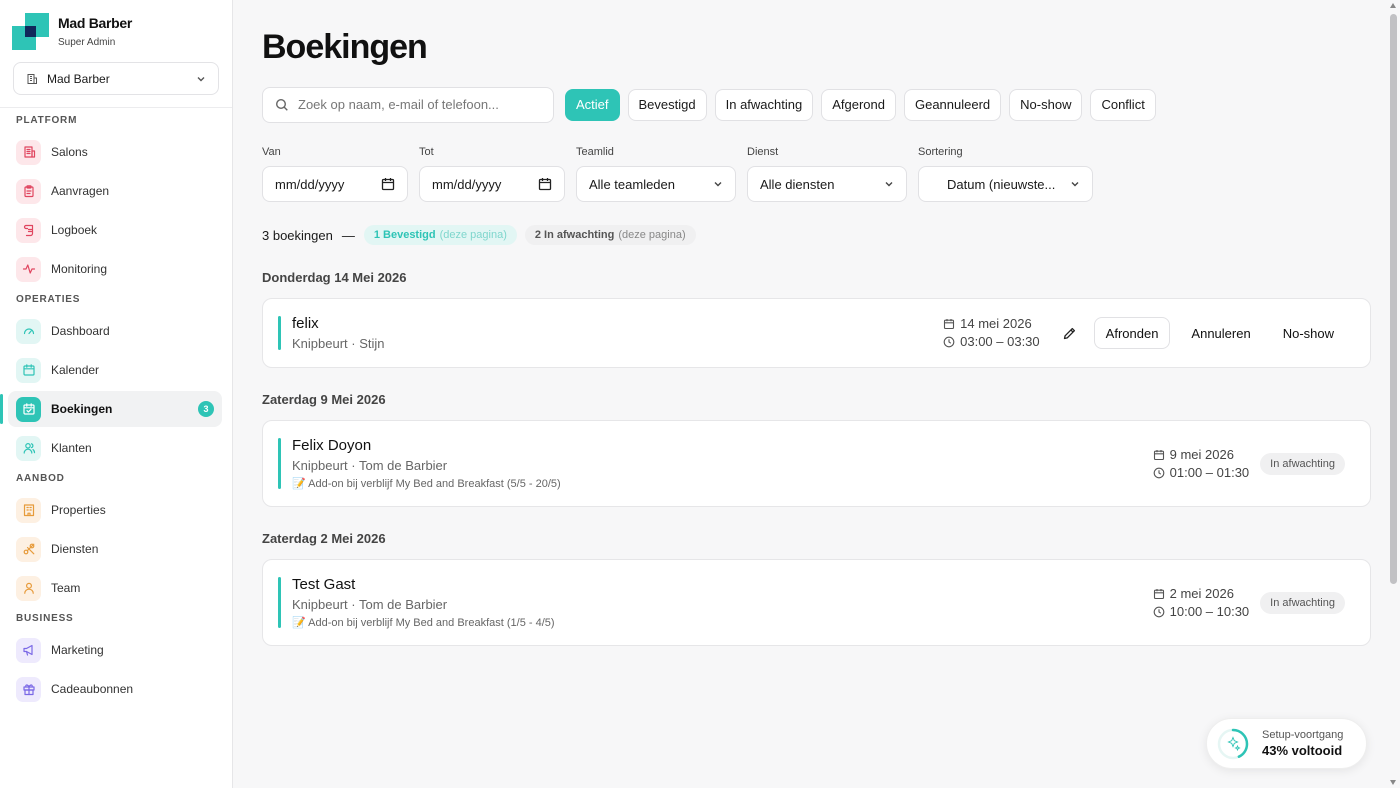  I want to click on sidebar-item-label: Aanvragen, so click(80, 191).